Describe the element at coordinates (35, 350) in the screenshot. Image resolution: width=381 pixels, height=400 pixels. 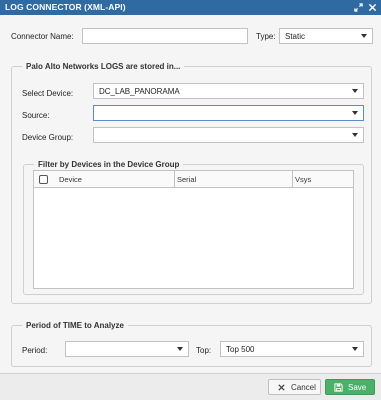
I see `period-label: Period:` at that location.